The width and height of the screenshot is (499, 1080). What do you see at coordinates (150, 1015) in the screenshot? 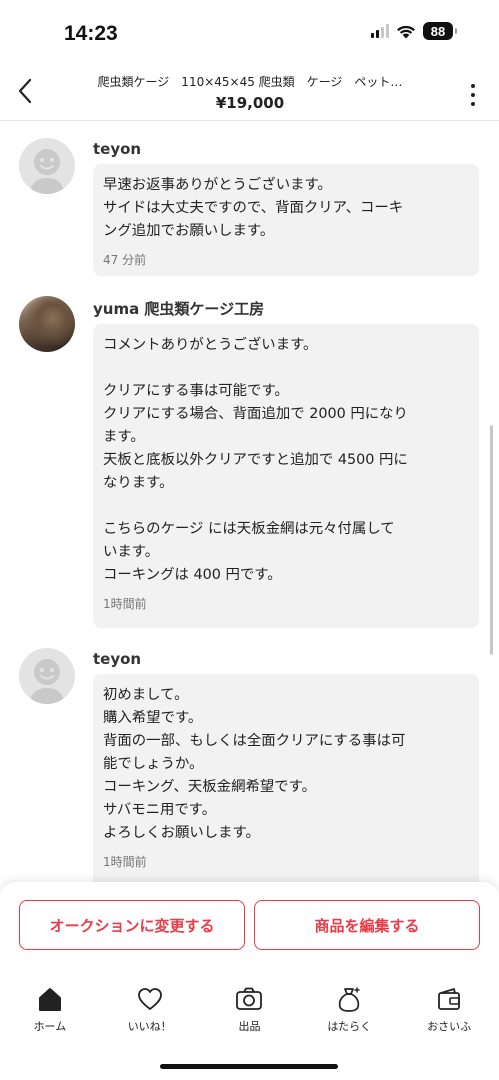
I see `tab-likes: いいね！` at bounding box center [150, 1015].